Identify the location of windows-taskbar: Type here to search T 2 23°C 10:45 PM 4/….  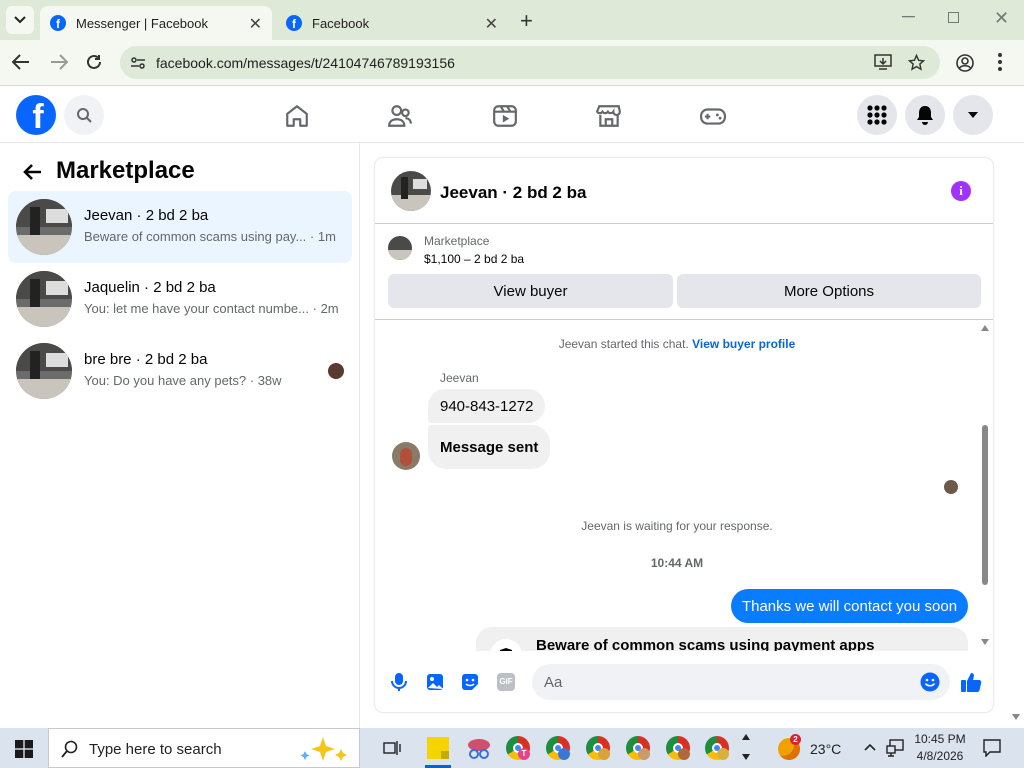
(512, 748).